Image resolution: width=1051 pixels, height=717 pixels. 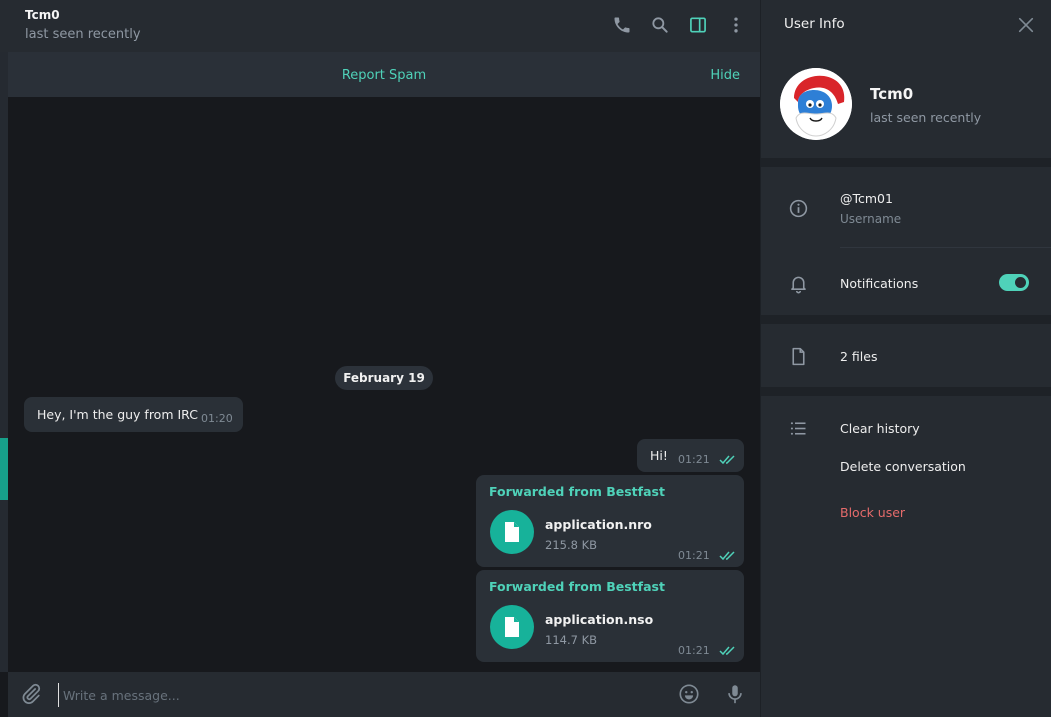 I want to click on left-edge-strip, so click(x=4, y=362).